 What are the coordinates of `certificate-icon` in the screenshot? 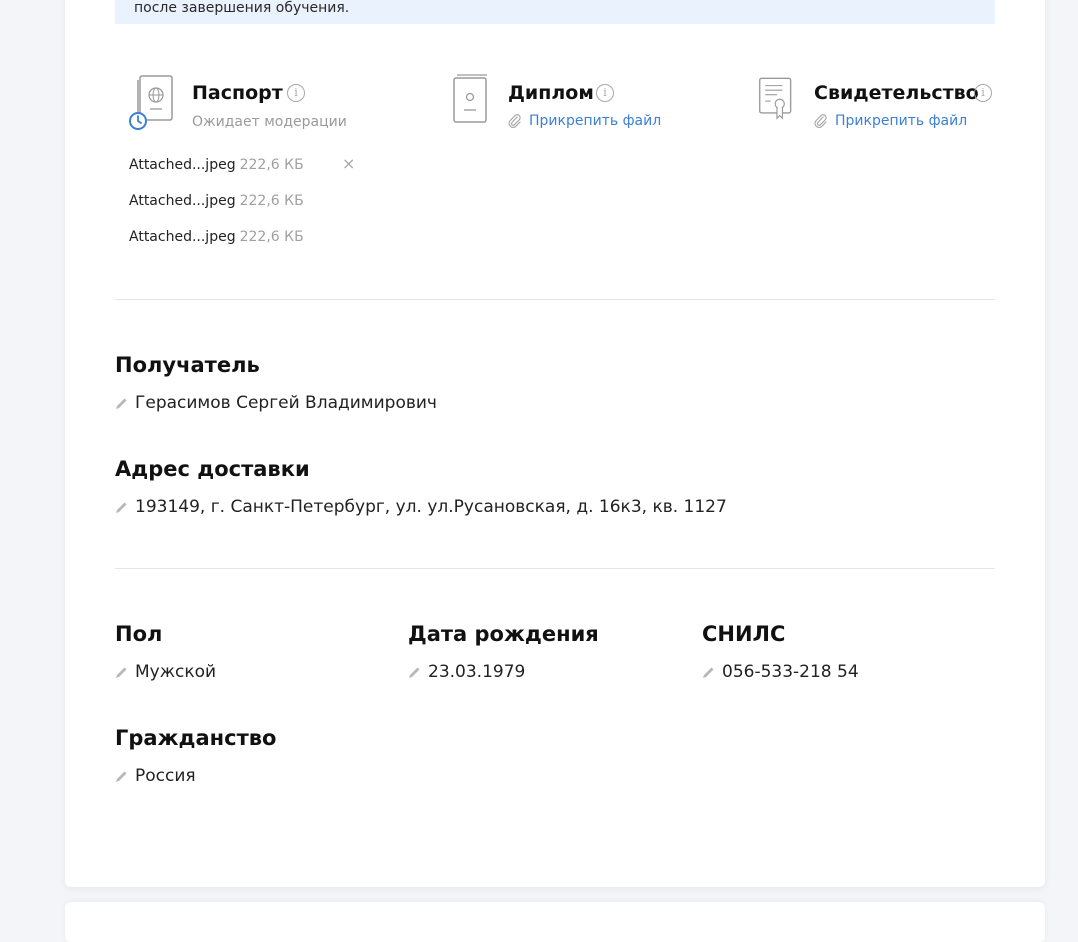 It's located at (775, 98).